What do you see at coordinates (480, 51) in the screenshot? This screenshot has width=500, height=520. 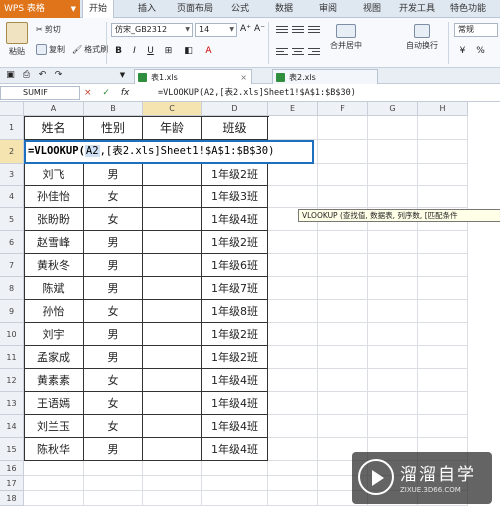 I see `percent-icon: %` at bounding box center [480, 51].